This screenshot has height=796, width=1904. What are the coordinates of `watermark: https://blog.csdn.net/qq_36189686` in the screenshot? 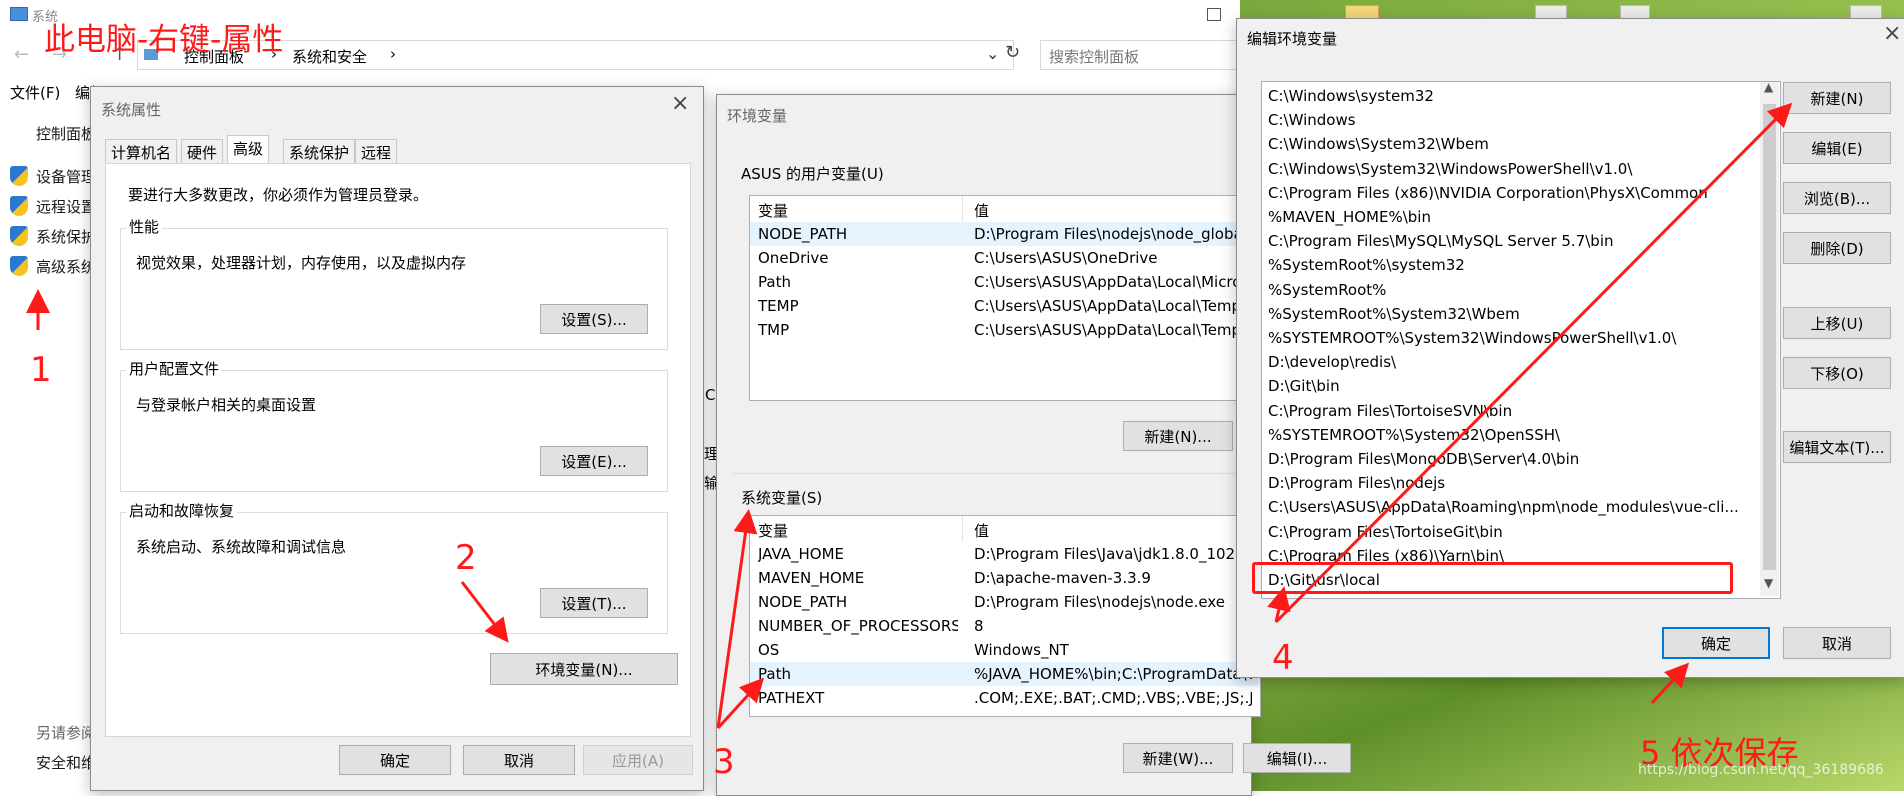 It's located at (1761, 770).